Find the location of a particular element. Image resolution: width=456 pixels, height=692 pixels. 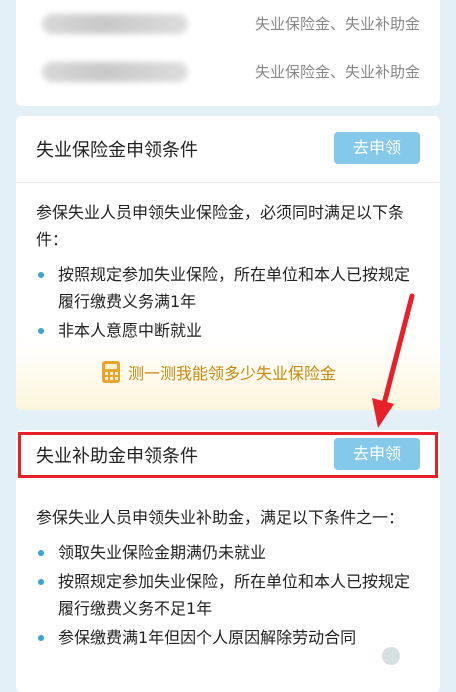

condition-item: 按照规定参加失业保险，所在单位和本人已按规定履行缴费义务不足1年 is located at coordinates (228, 595).